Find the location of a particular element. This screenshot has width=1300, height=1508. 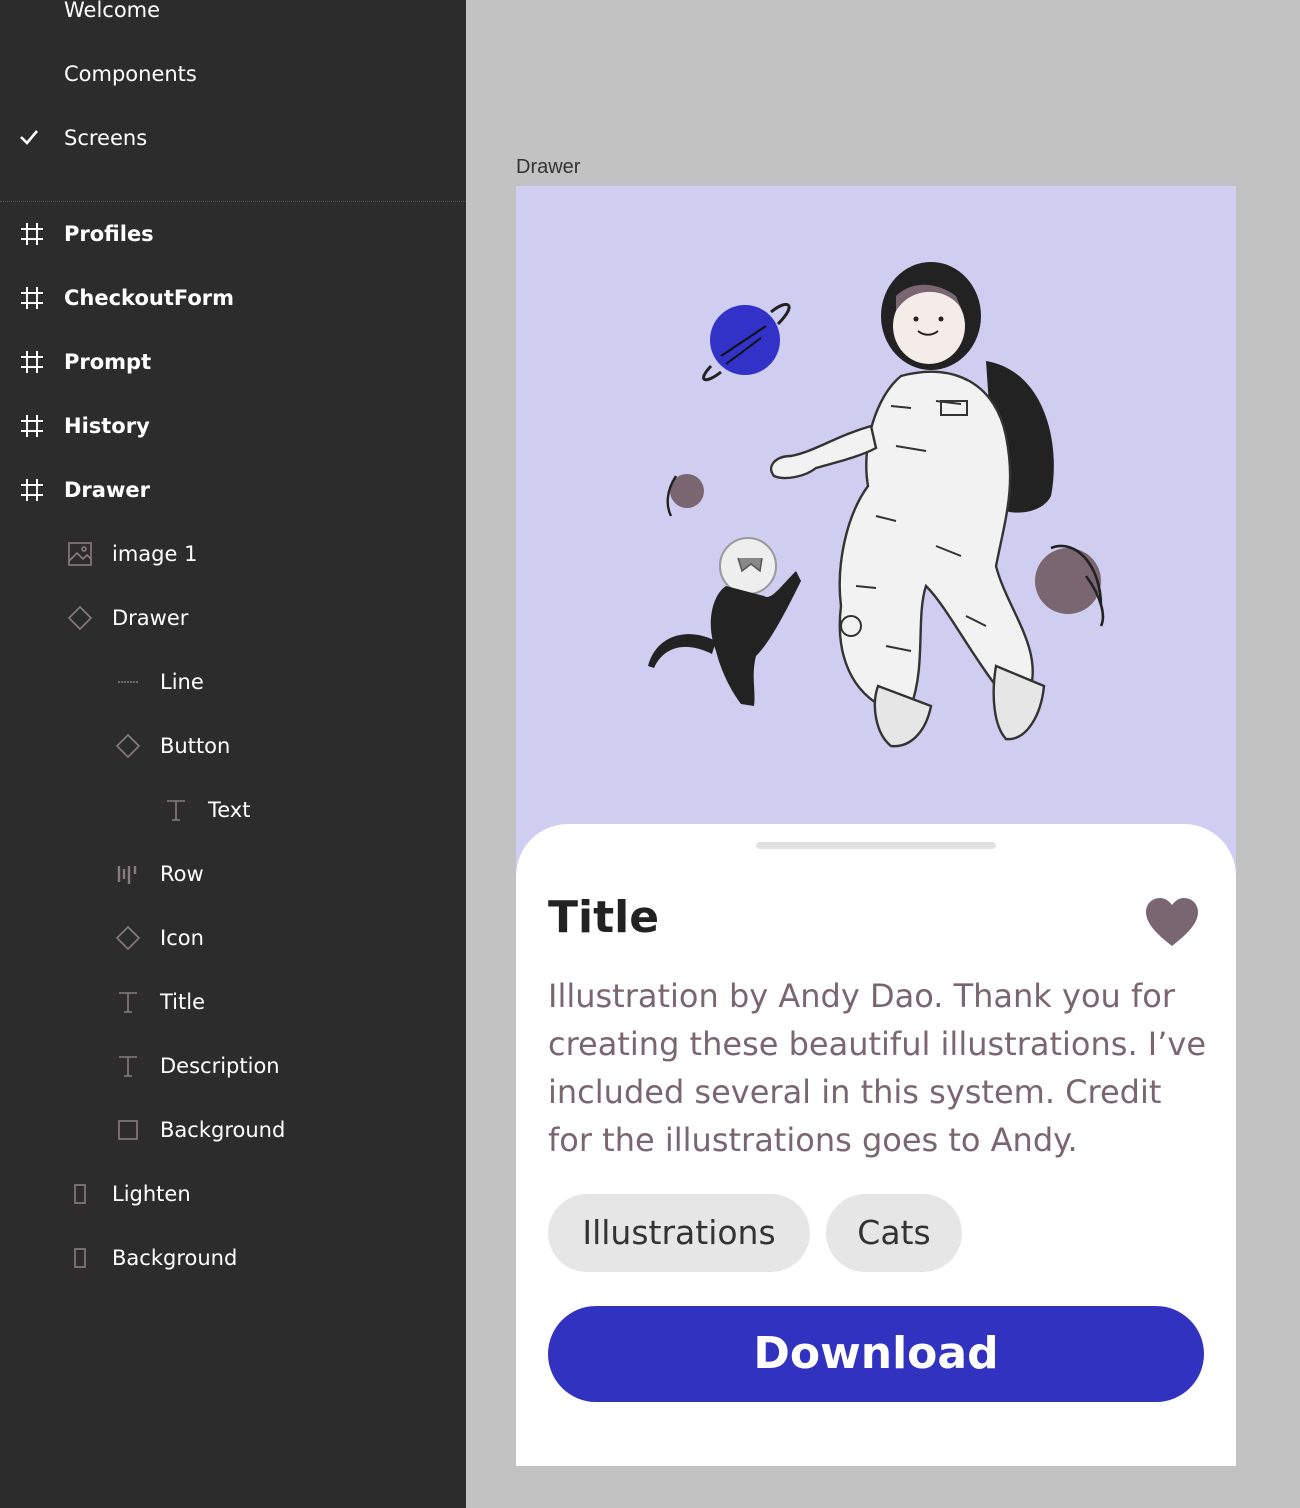

frame-item-label: History is located at coordinates (107, 426).